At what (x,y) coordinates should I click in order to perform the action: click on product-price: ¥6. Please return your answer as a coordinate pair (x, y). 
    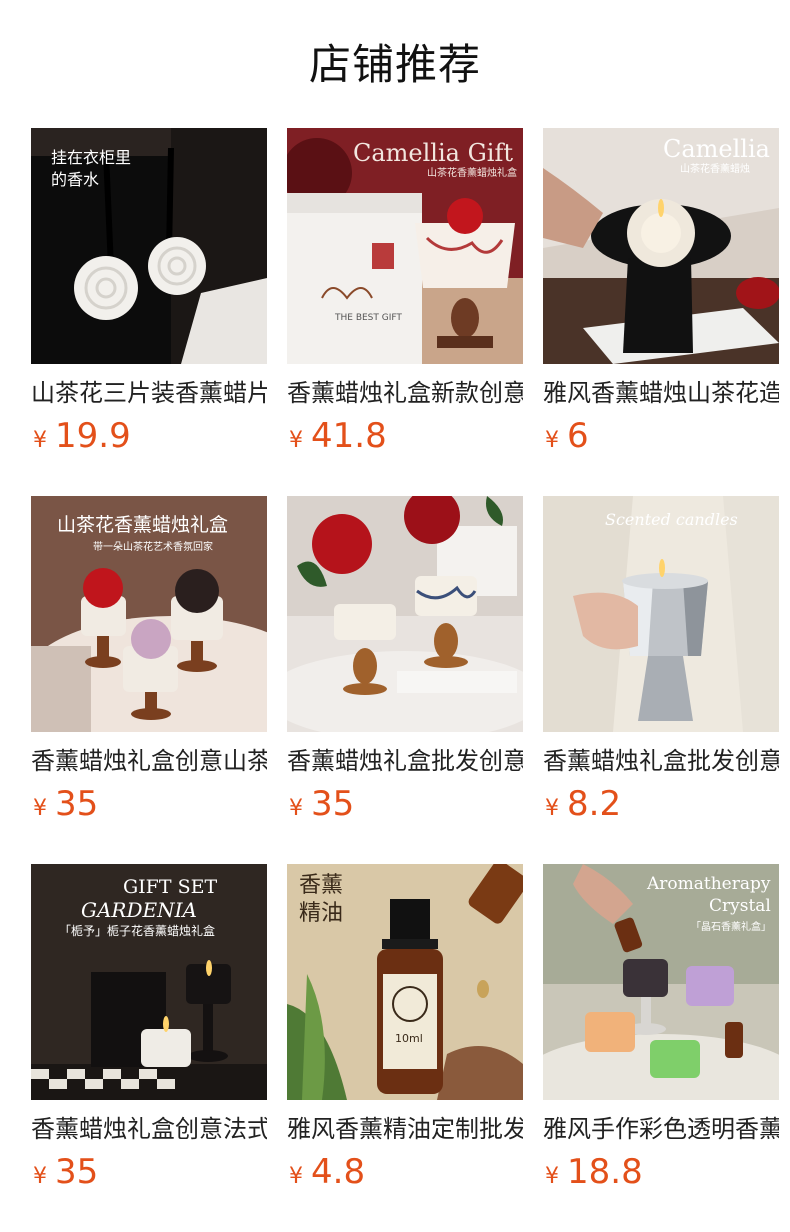
    Looking at the image, I should click on (567, 436).